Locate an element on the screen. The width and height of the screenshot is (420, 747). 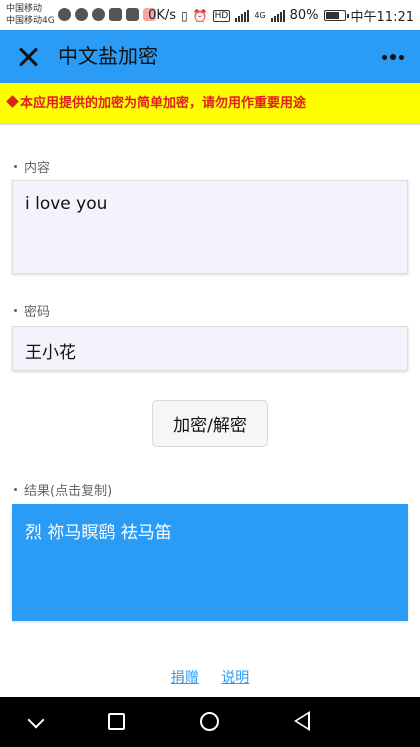
close-icon is located at coordinates (28, 57).